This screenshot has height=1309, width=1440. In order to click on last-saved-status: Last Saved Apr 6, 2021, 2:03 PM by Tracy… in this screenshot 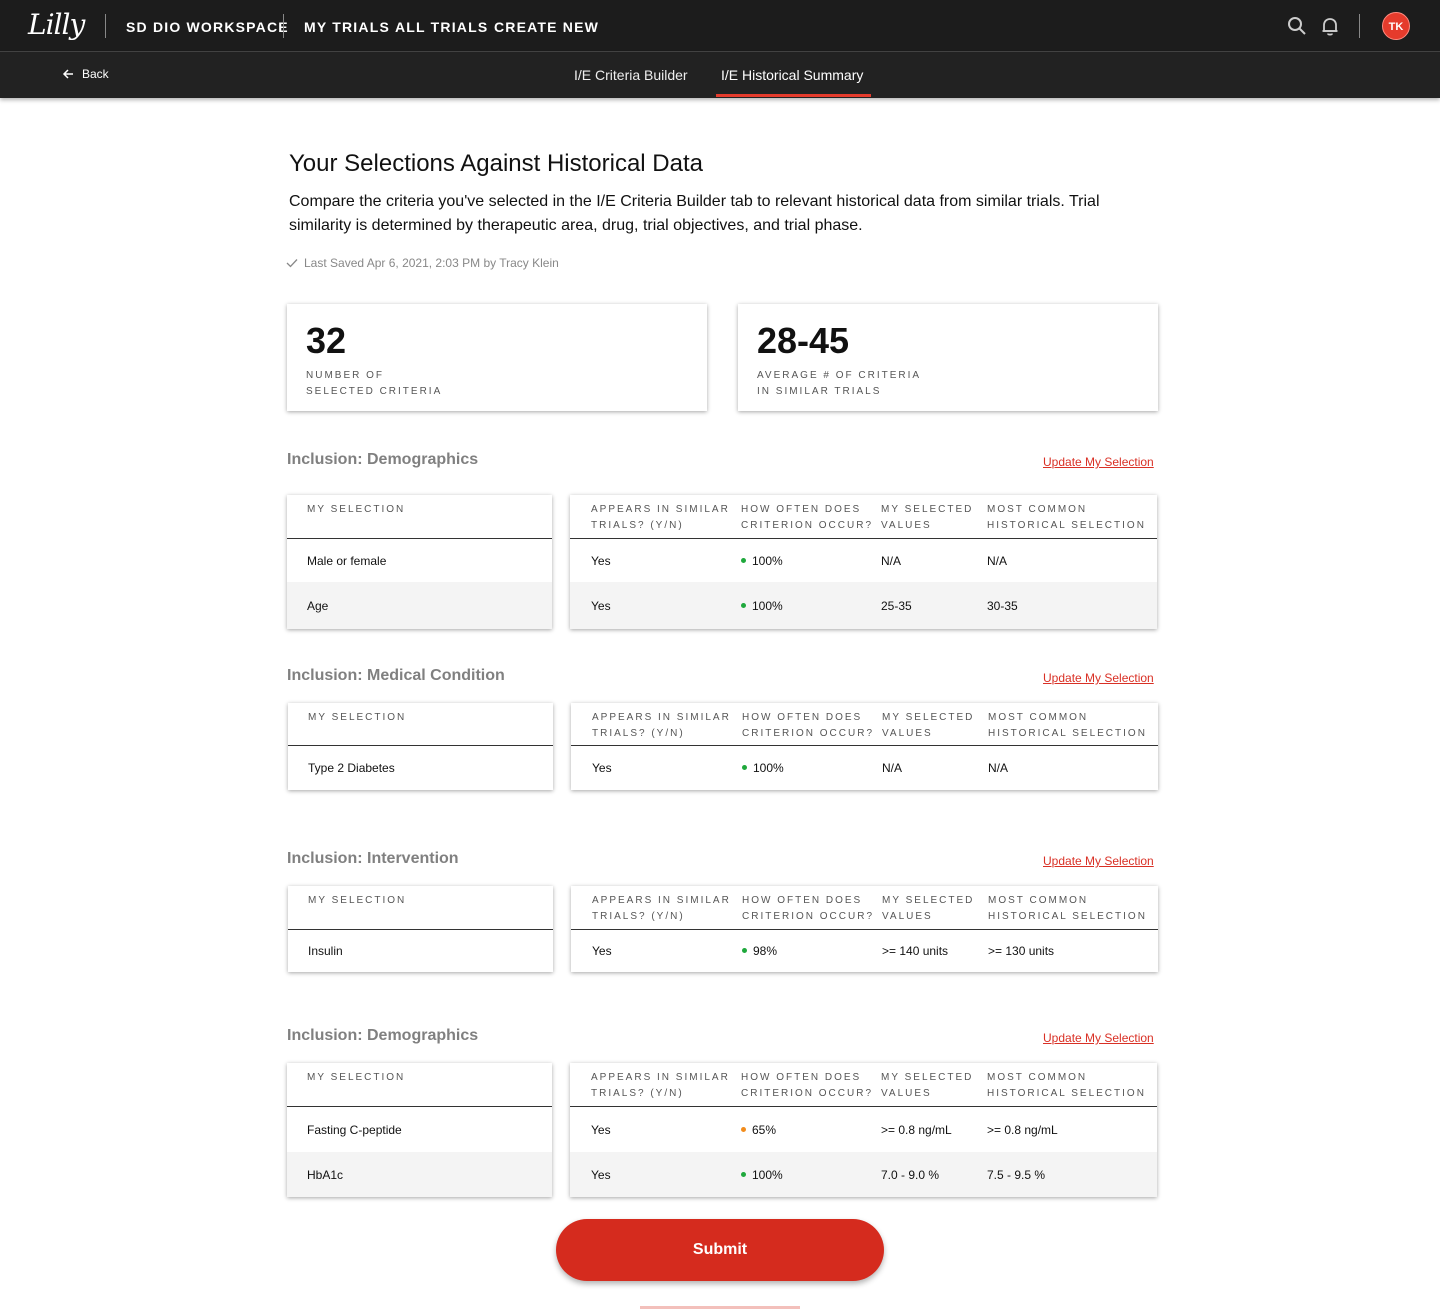, I will do `click(422, 263)`.